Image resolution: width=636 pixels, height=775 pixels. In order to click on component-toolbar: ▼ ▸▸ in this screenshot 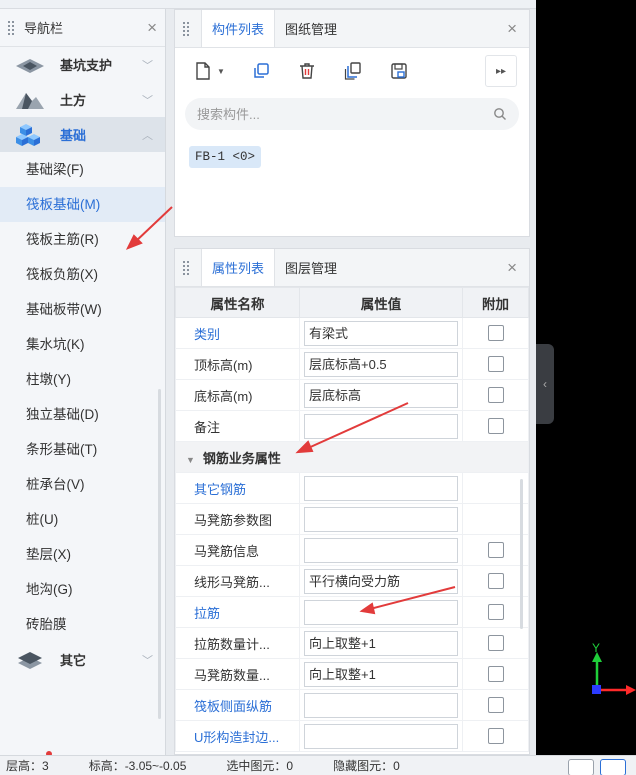, I will do `click(352, 71)`.